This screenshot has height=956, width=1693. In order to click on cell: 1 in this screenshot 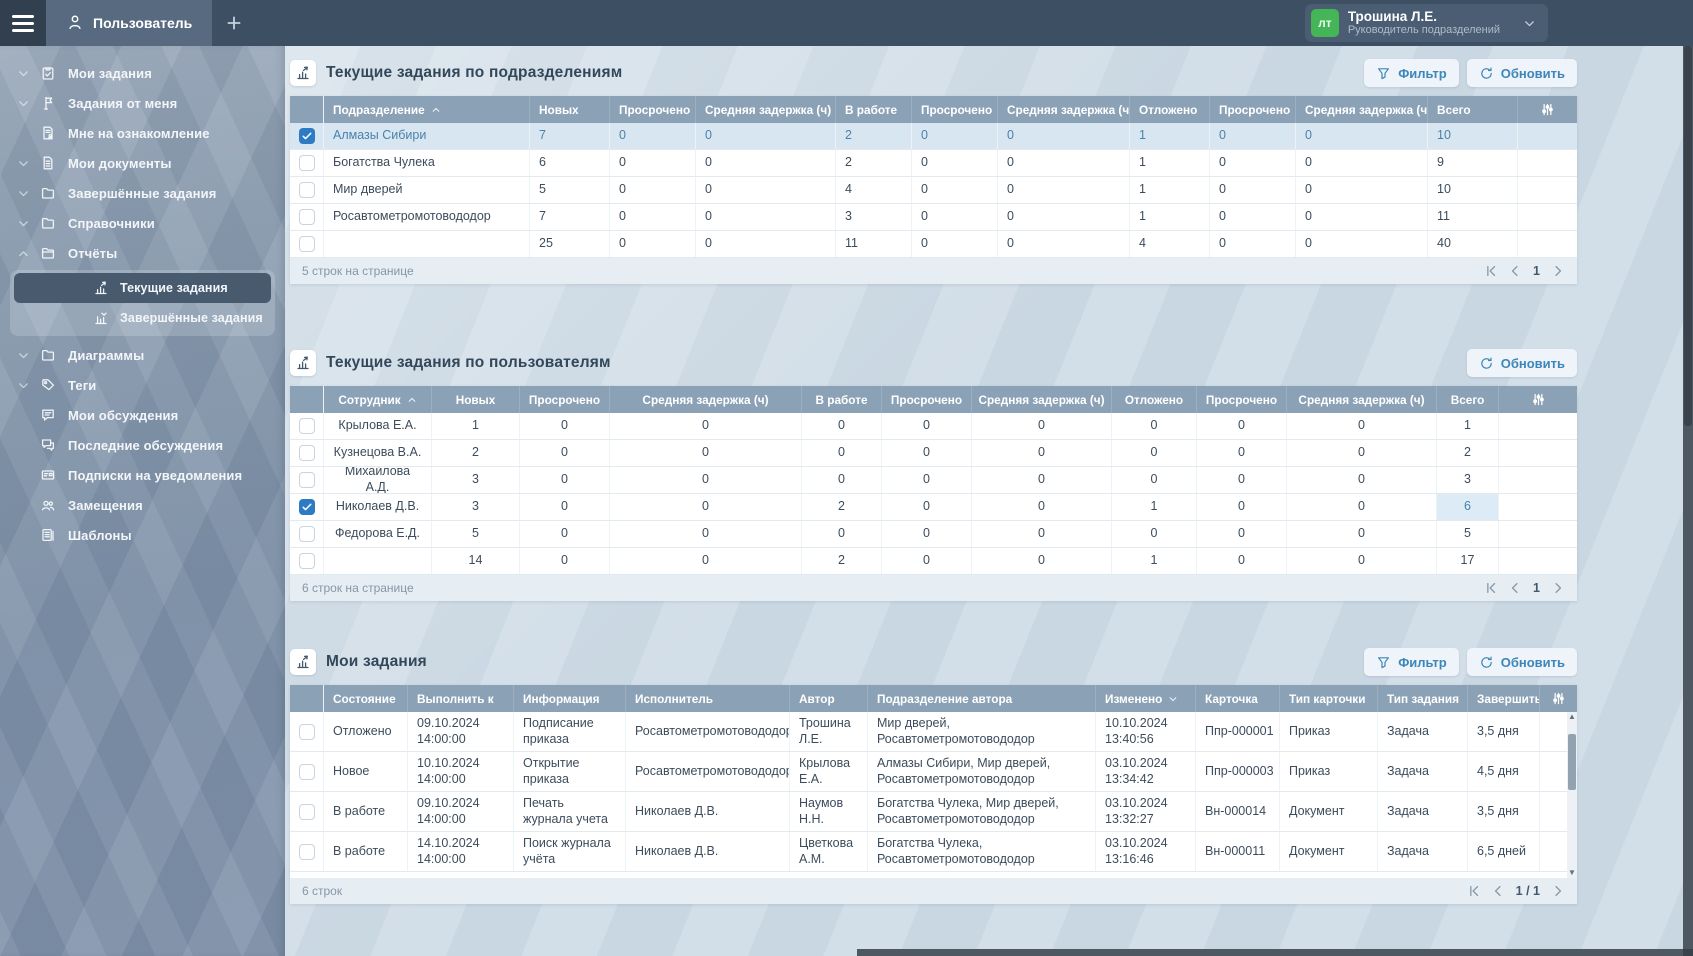, I will do `click(1170, 136)`.